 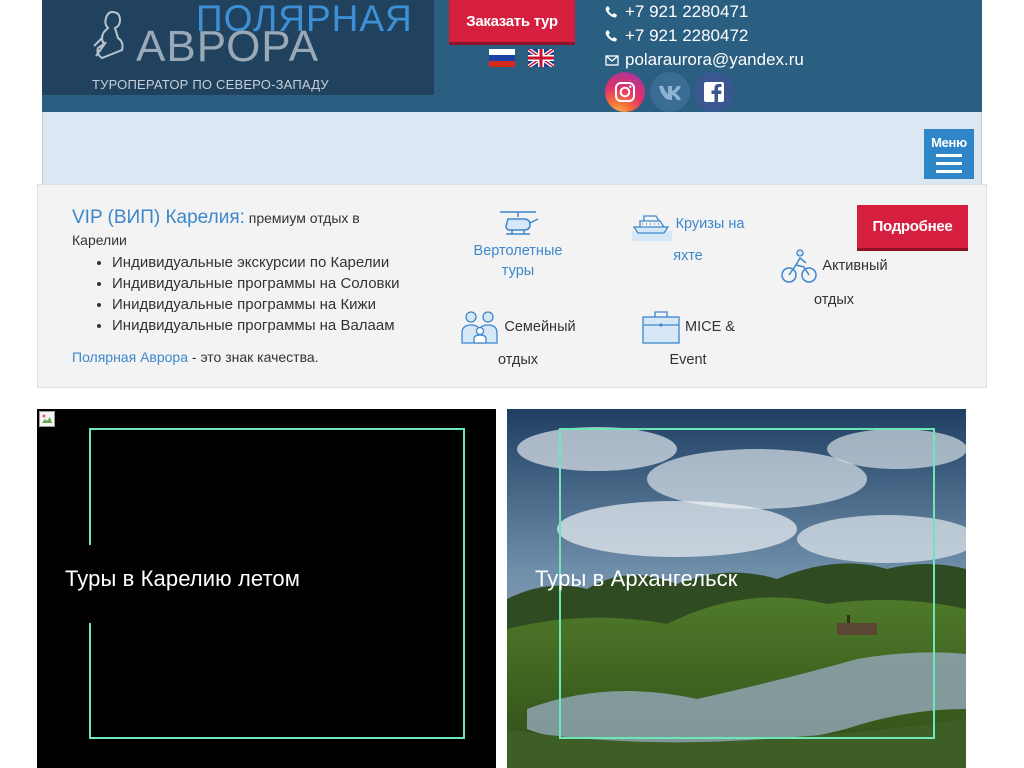 What do you see at coordinates (518, 360) in the screenshot?
I see `feature-family-label-2: отдых` at bounding box center [518, 360].